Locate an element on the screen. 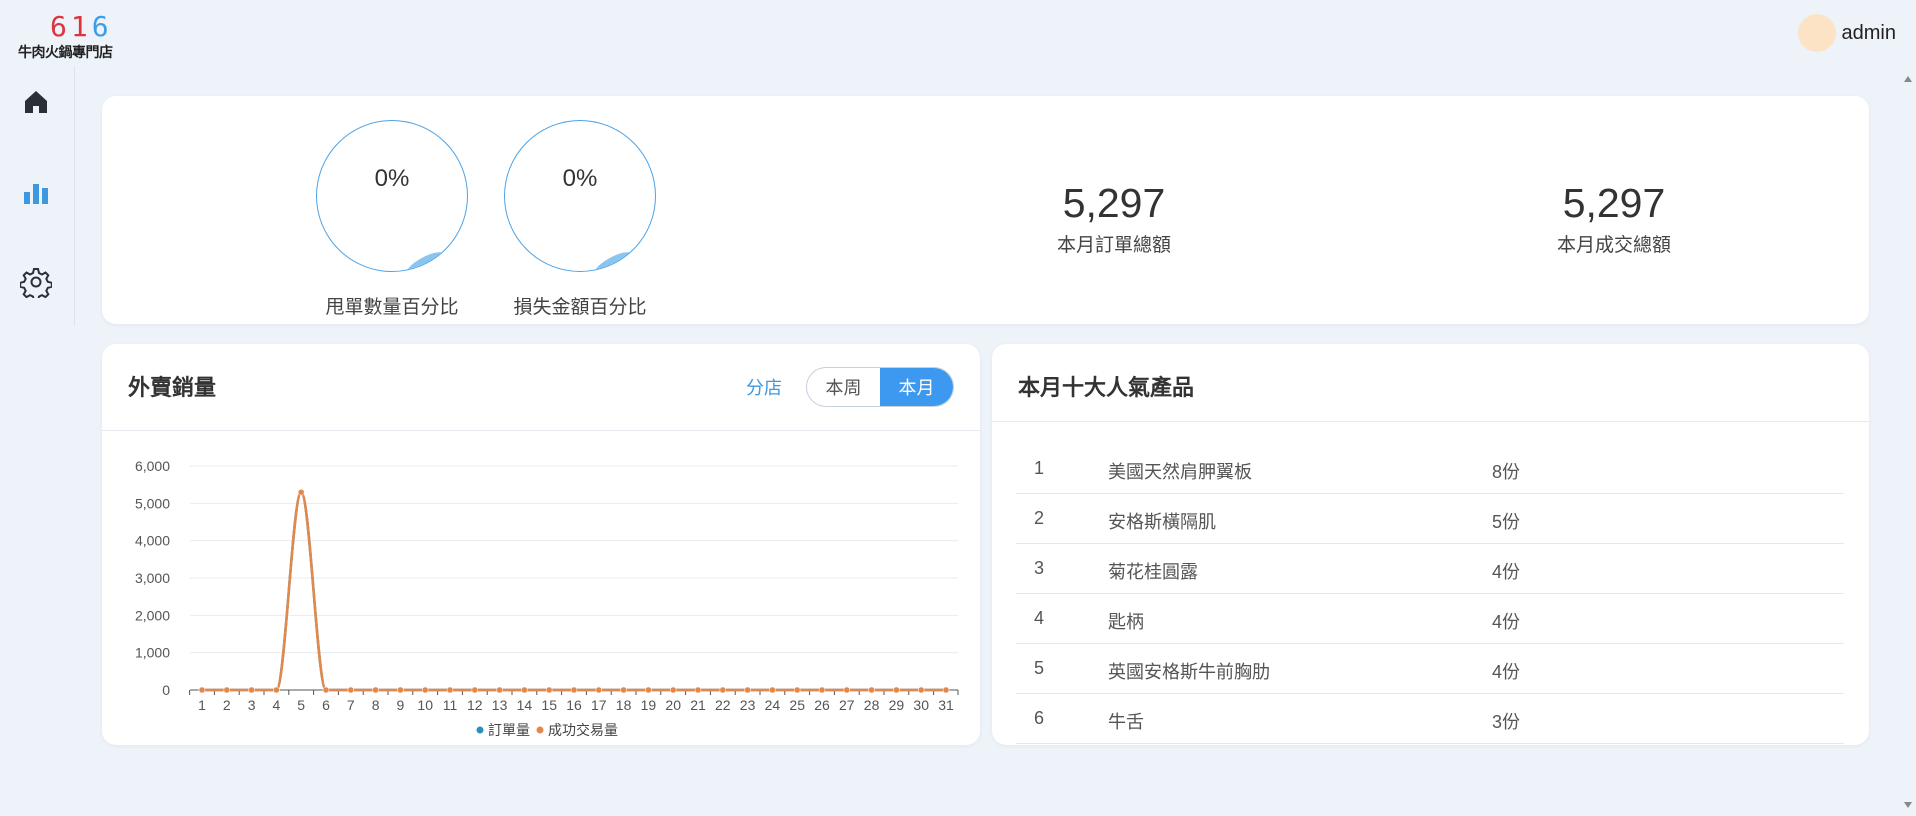 This screenshot has width=1916, height=816. x-tick-label: 18 is located at coordinates (624, 705).